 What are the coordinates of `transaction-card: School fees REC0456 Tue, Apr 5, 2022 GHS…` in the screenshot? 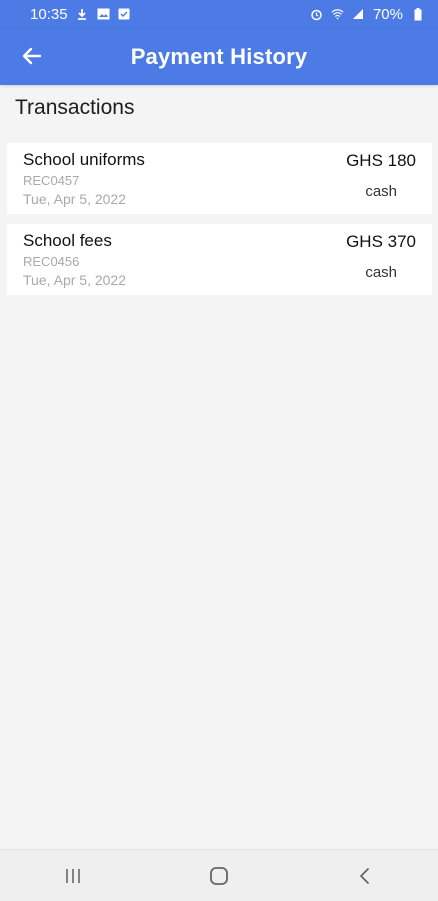 It's located at (219, 259).